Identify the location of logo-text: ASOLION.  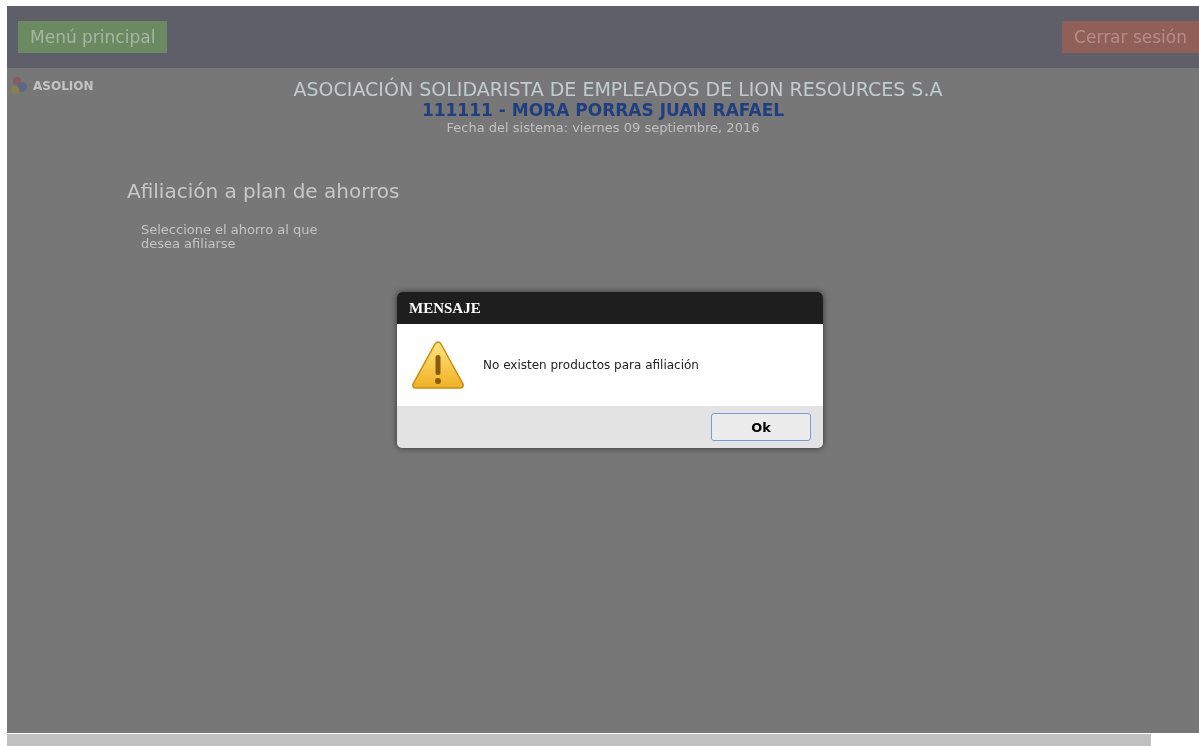
(63, 86).